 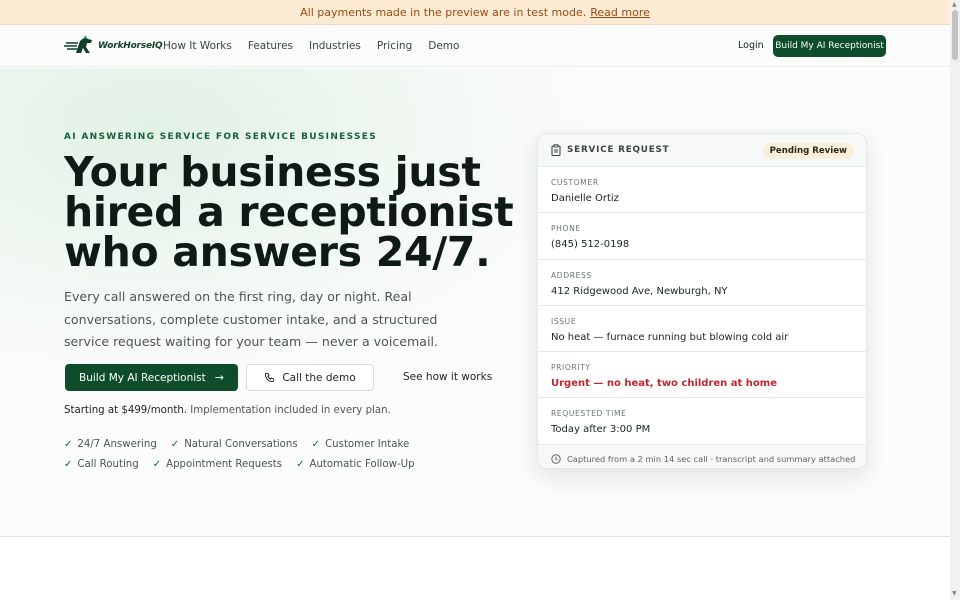 I want to click on logo-text: WorkHorseIQ, so click(x=130, y=46).